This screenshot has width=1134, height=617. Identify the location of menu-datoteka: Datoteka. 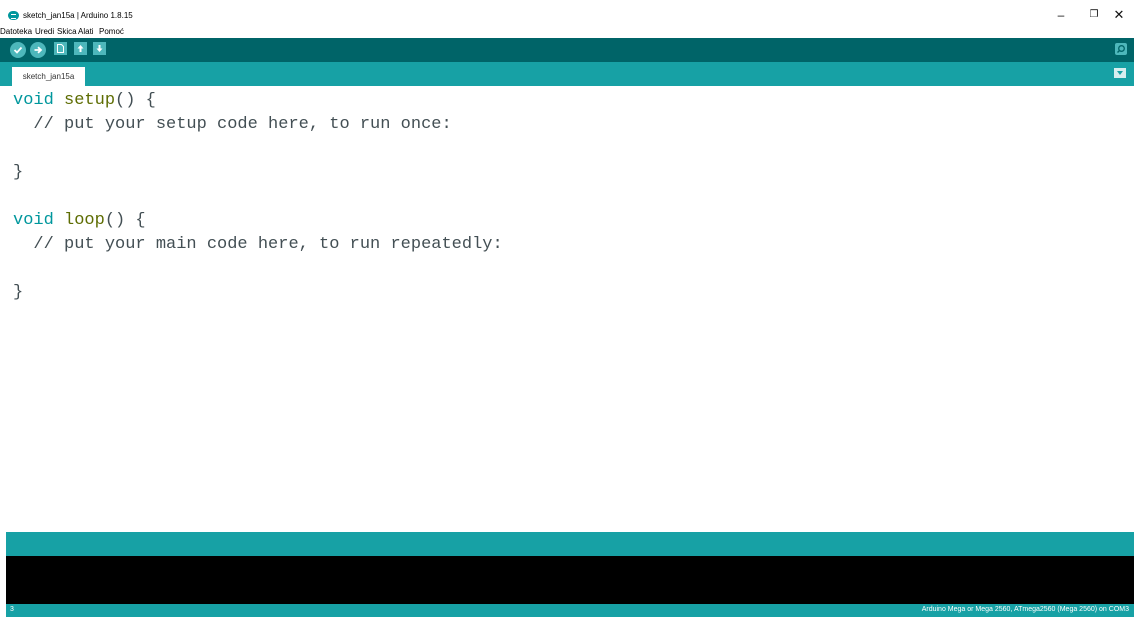
(16, 31).